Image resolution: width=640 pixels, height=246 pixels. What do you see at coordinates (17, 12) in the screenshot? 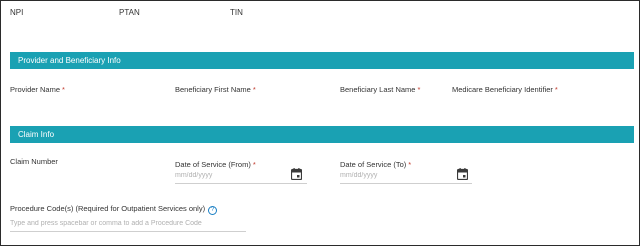
I see `npi-label: NPI` at bounding box center [17, 12].